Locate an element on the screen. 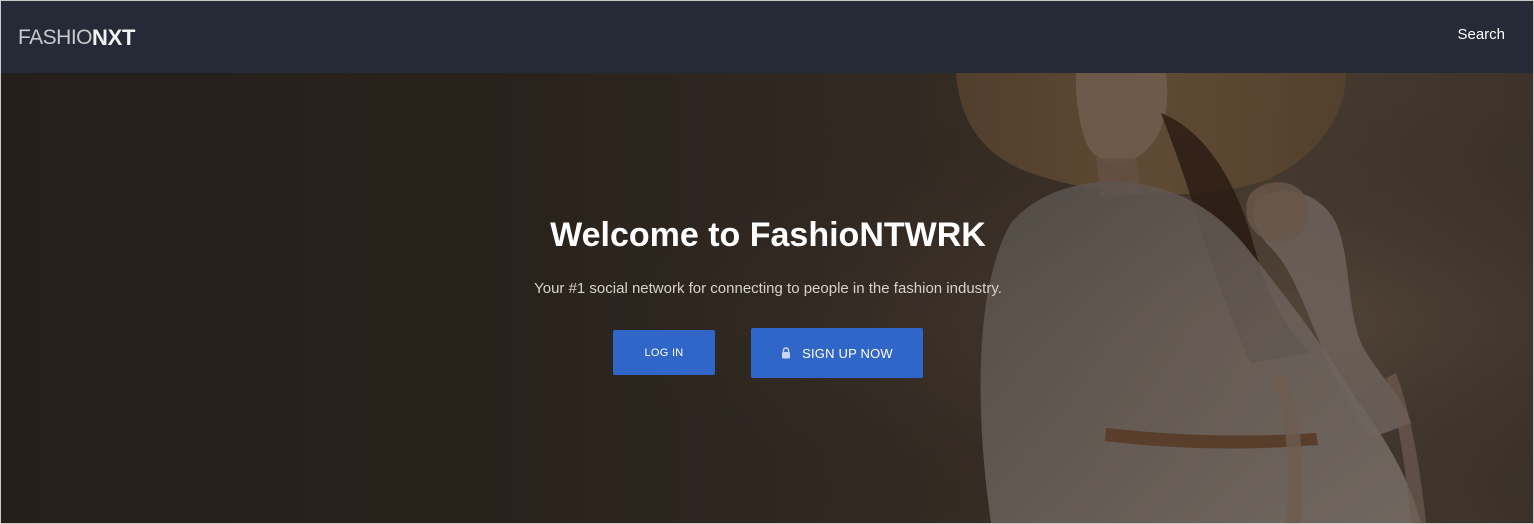  logo-text-bold: NXT is located at coordinates (114, 37).